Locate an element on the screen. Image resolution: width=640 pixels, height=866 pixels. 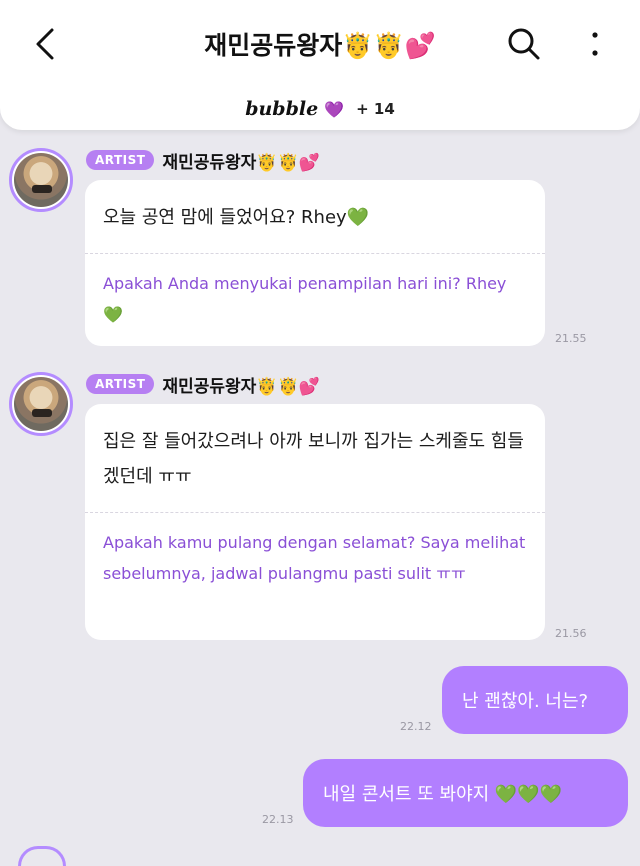
bubble-logo: bubble is located at coordinates (282, 109).